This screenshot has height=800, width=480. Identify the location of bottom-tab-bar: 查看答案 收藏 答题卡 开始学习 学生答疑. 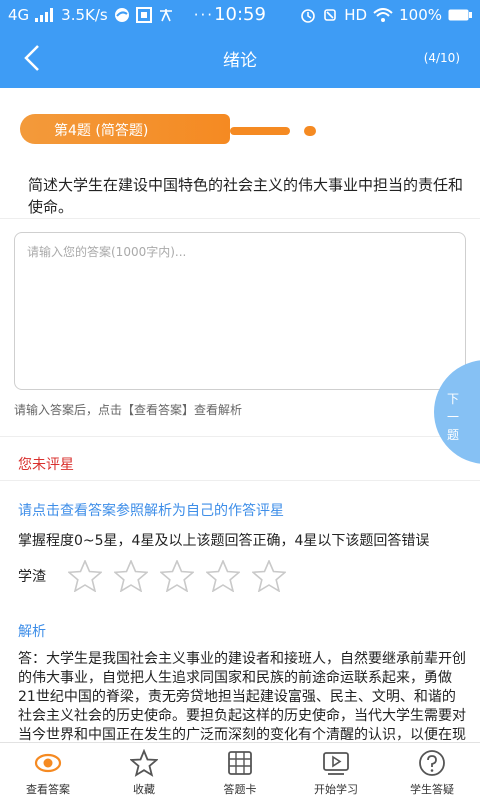
(240, 771).